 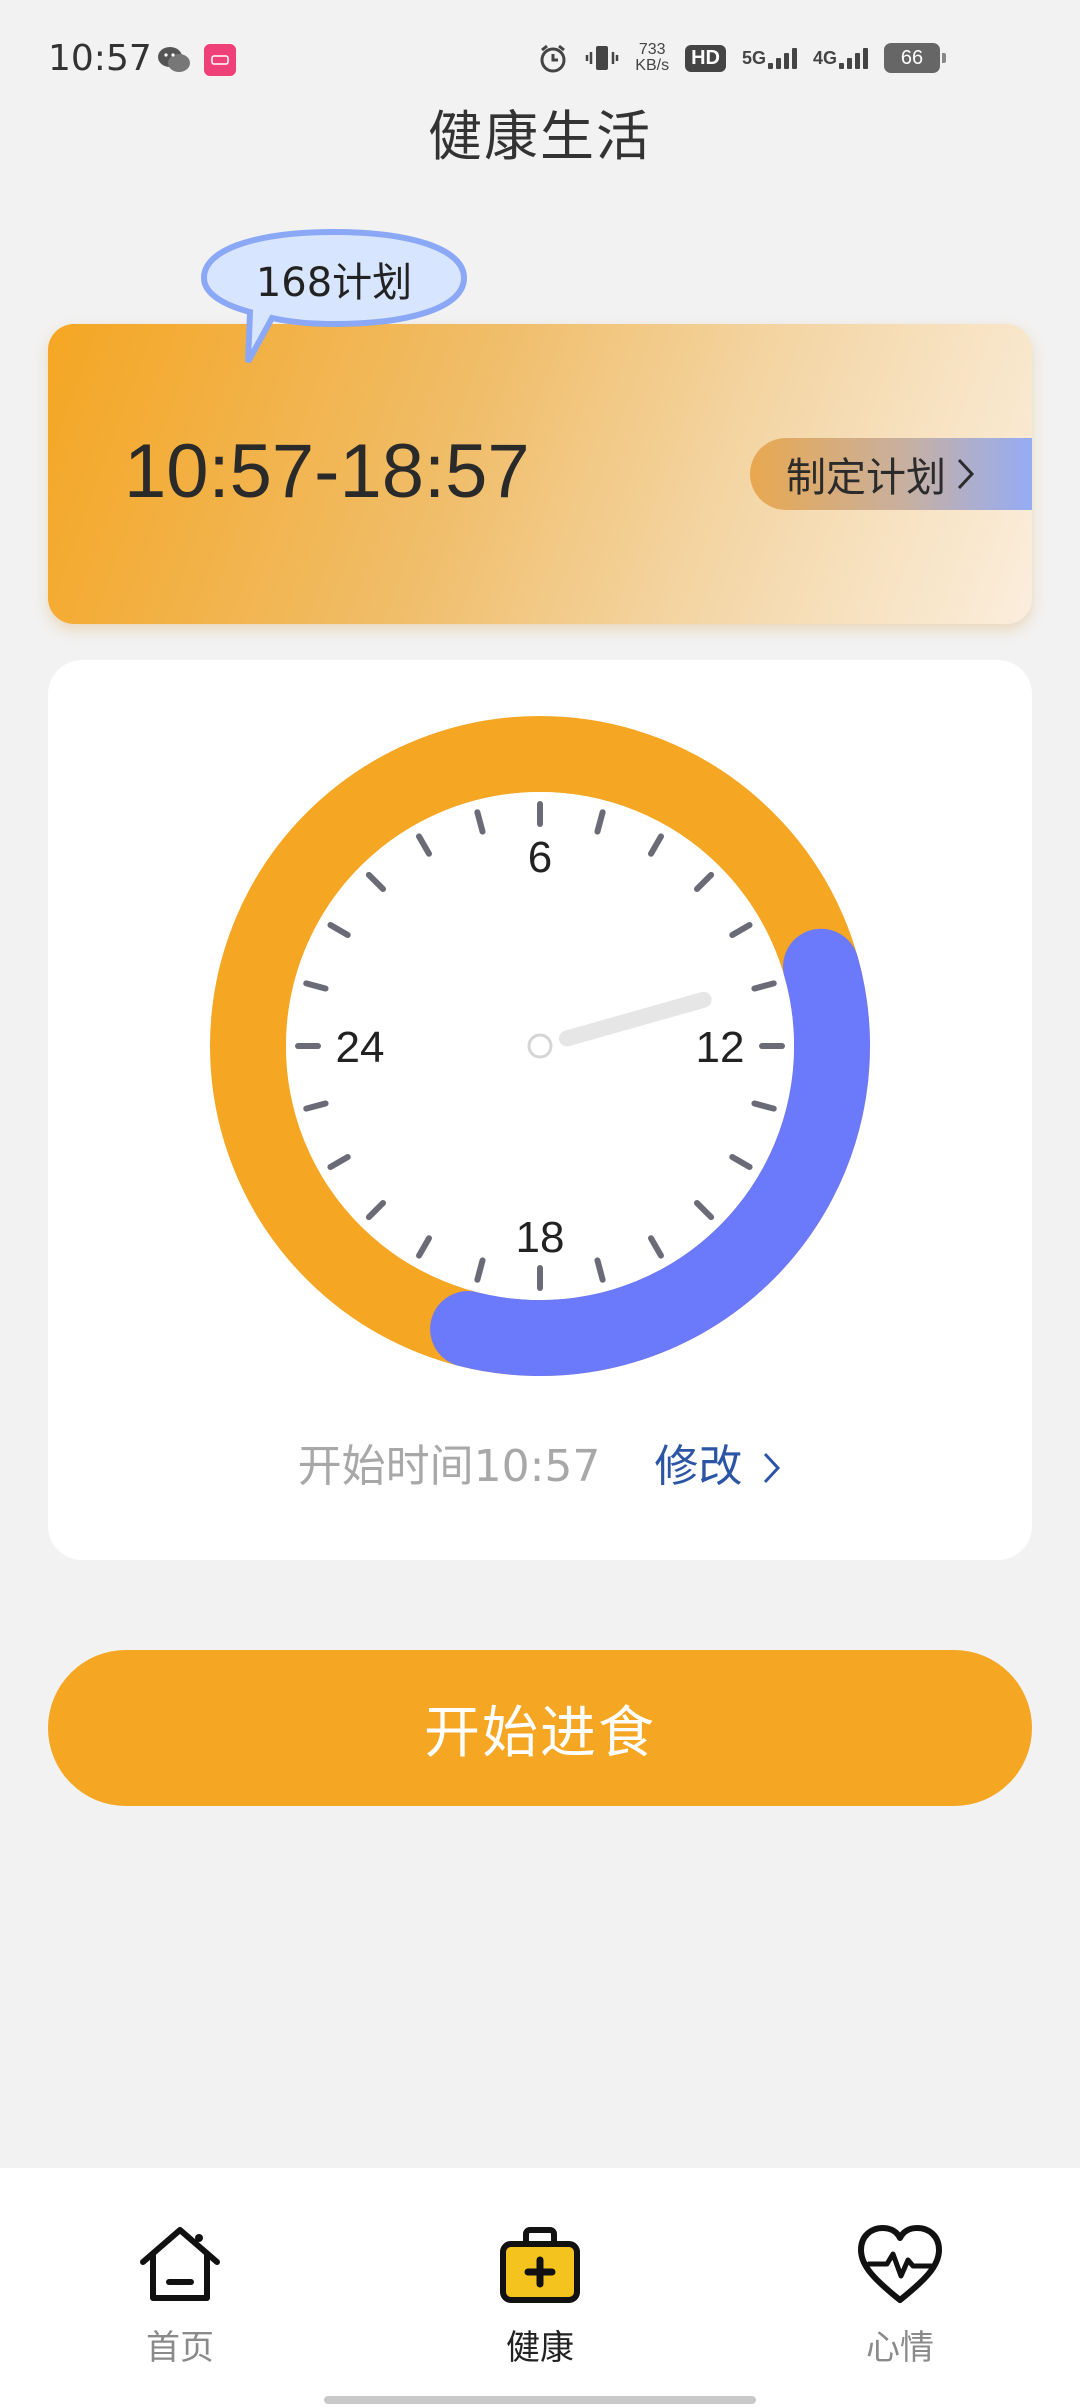 I want to click on plan-name-bubble: 168计划, so click(x=334, y=296).